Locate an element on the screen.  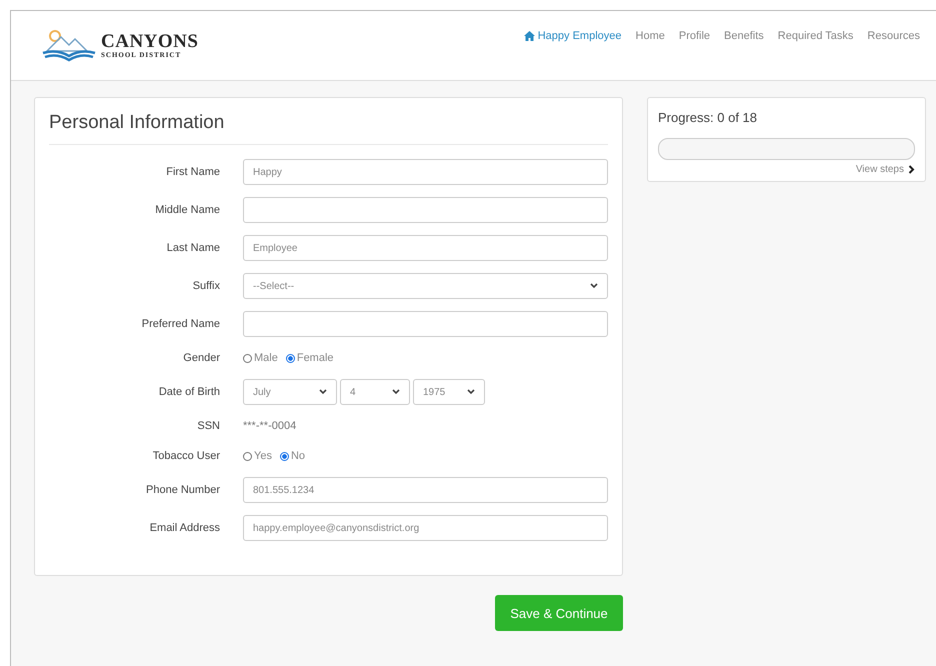
nav-link: Profile is located at coordinates (694, 36).